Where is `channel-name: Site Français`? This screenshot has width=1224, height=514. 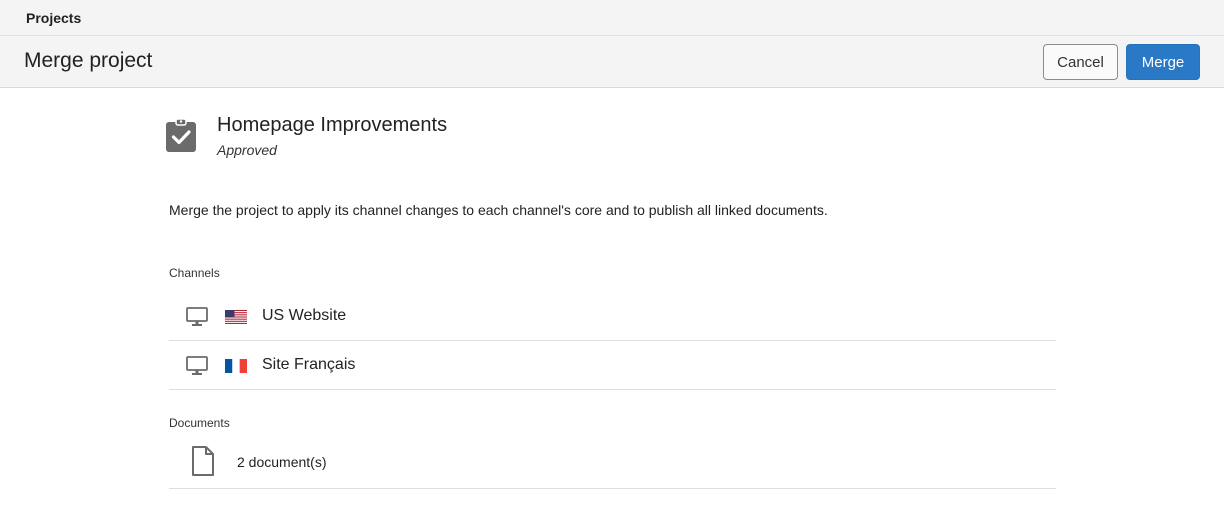
channel-name: Site Français is located at coordinates (309, 364).